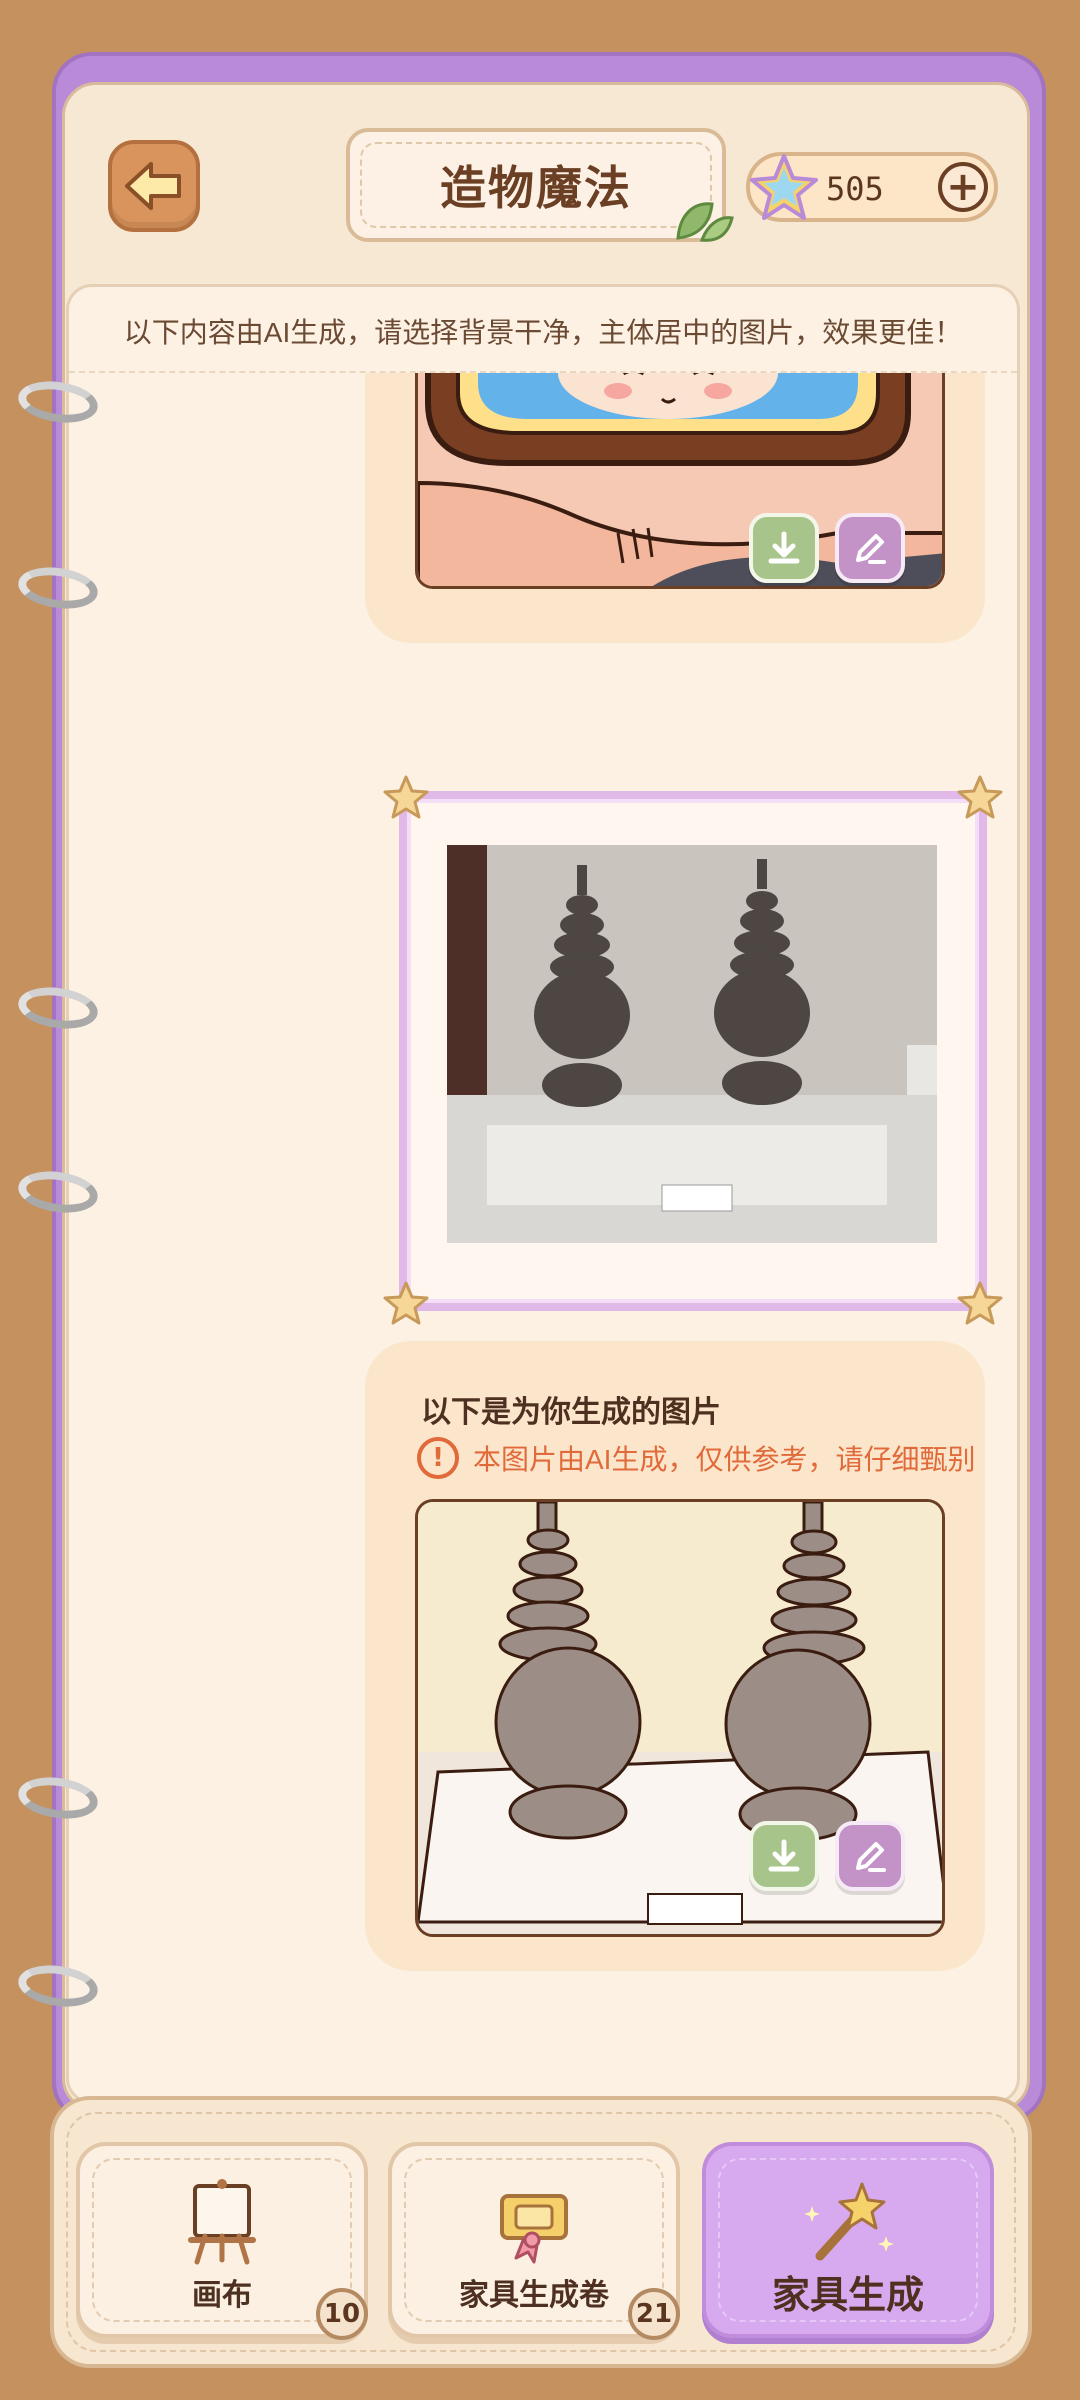  I want to click on tab-count-badge: 10, so click(342, 2314).